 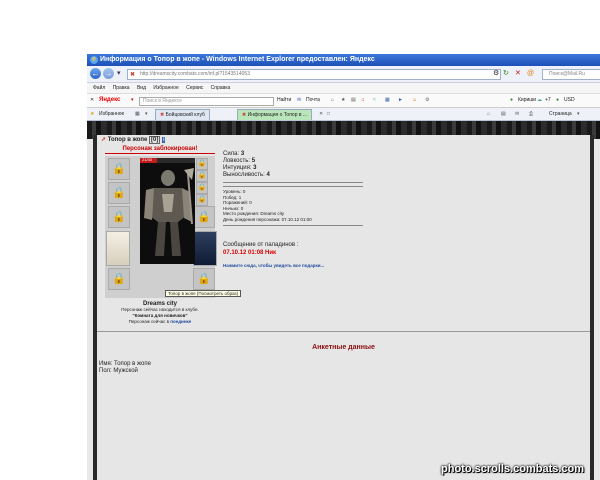 I want to click on slot-ring2-lock-icon: 🔒, so click(x=202, y=200).